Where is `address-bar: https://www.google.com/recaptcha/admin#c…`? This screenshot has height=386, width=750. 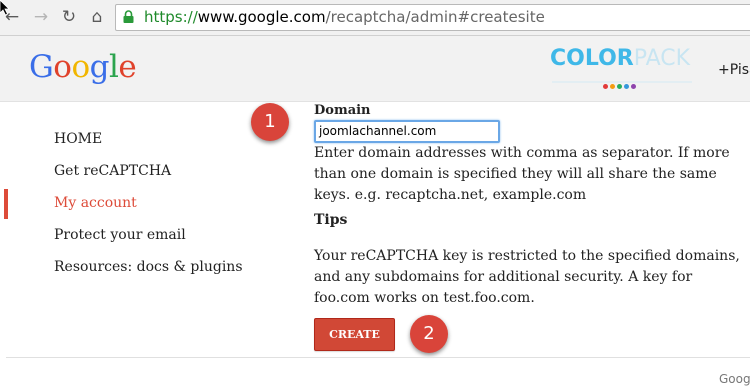 address-bar: https://www.google.com/recaptcha/admin#c… is located at coordinates (432, 17).